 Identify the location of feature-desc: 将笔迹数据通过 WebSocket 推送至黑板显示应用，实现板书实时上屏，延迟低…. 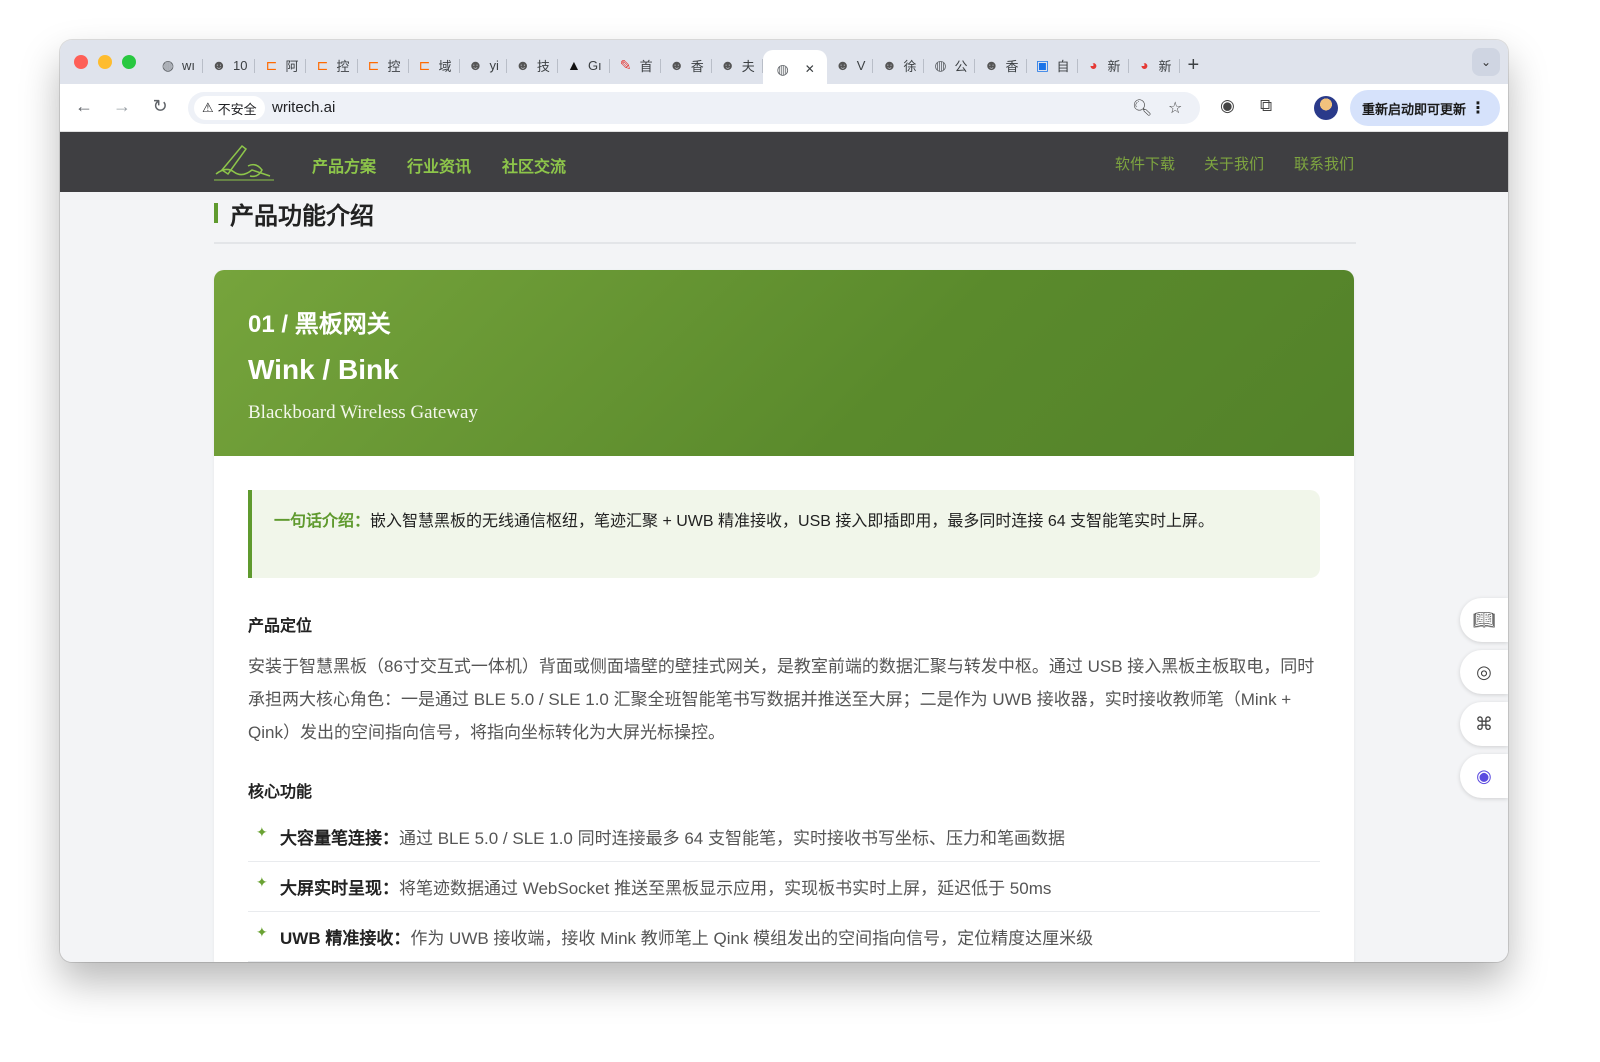
(725, 888).